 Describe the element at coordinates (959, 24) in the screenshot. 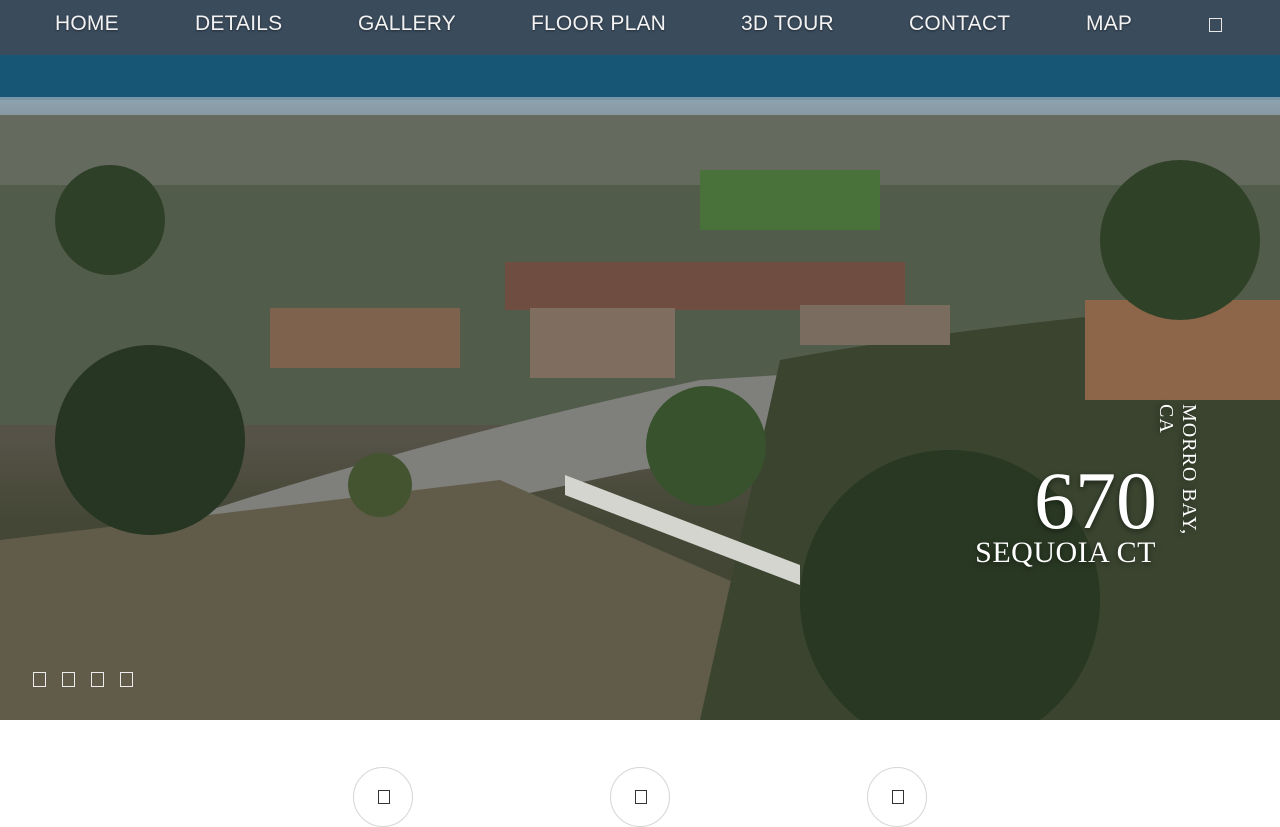

I see `nav-contact: CONTACT` at that location.